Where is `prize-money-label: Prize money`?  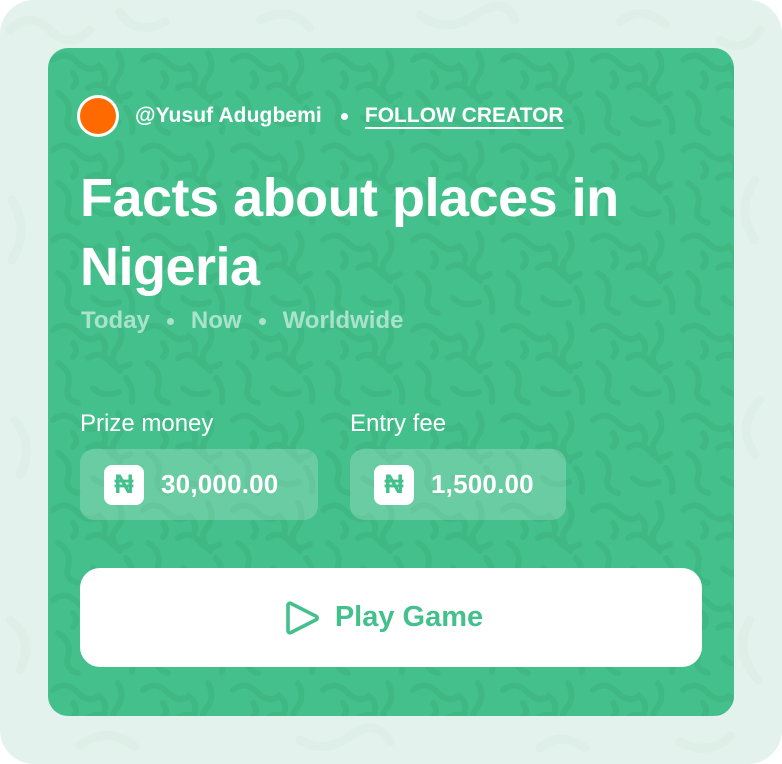
prize-money-label: Prize money is located at coordinates (147, 423).